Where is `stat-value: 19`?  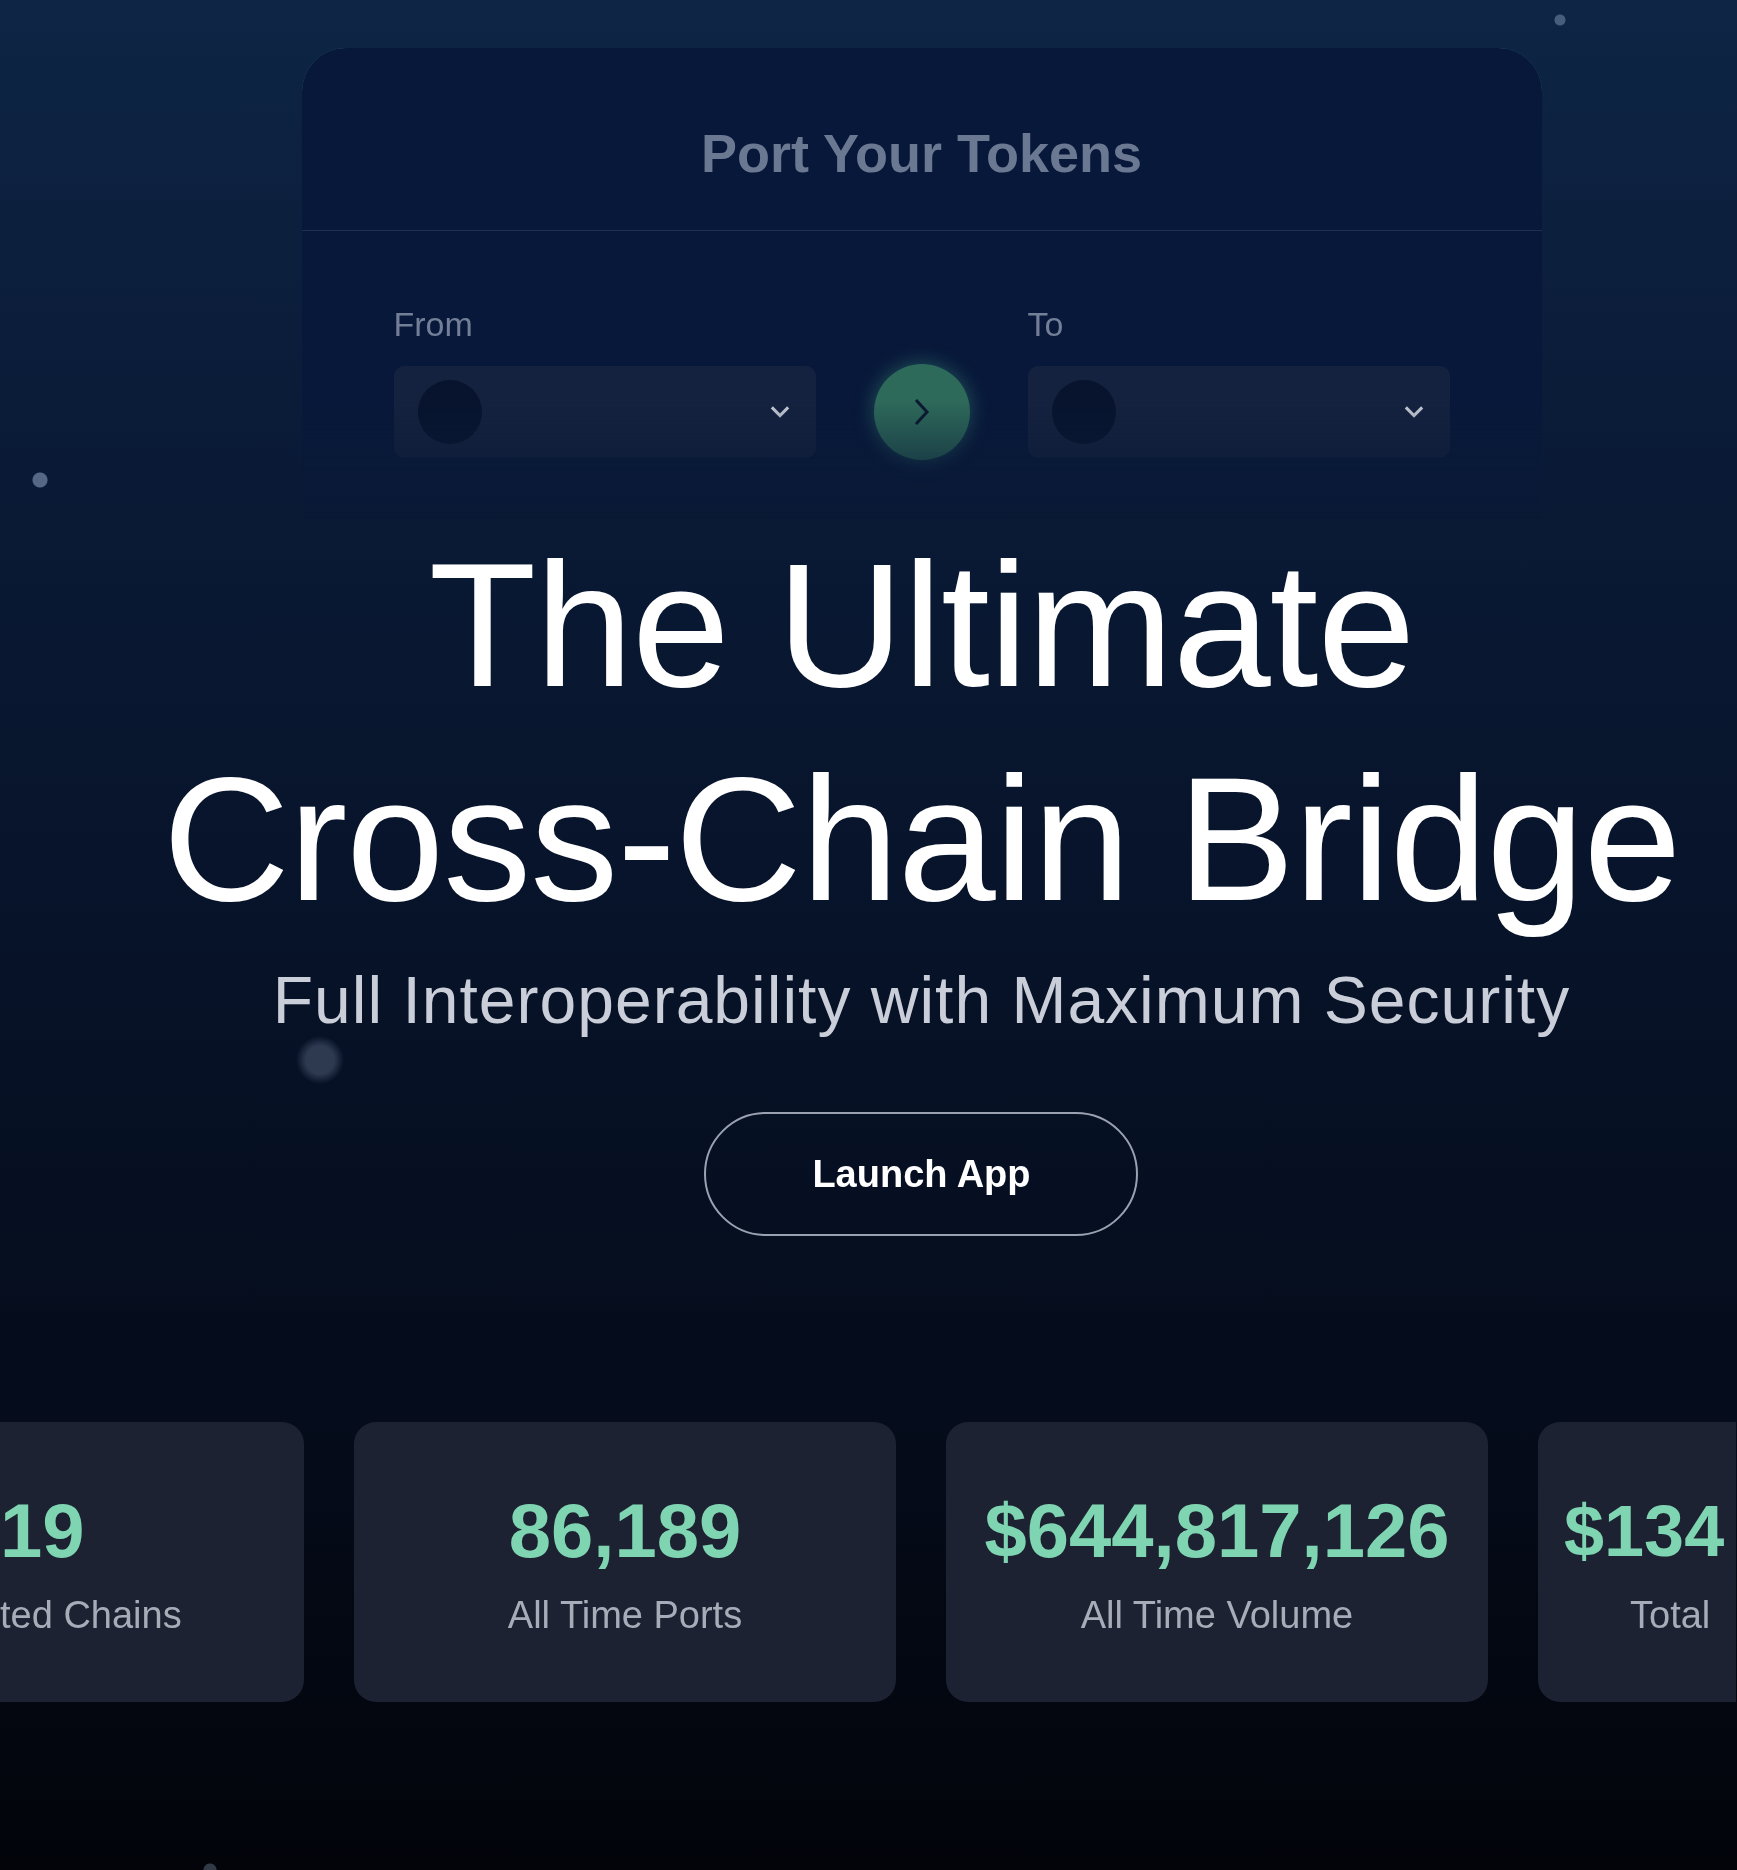 stat-value: 19 is located at coordinates (42, 1530).